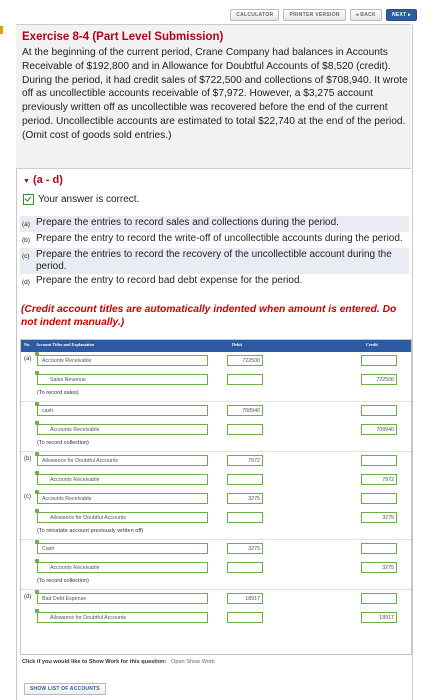  What do you see at coordinates (58, 393) in the screenshot?
I see `entry-explanation: (To record sales)` at bounding box center [58, 393].